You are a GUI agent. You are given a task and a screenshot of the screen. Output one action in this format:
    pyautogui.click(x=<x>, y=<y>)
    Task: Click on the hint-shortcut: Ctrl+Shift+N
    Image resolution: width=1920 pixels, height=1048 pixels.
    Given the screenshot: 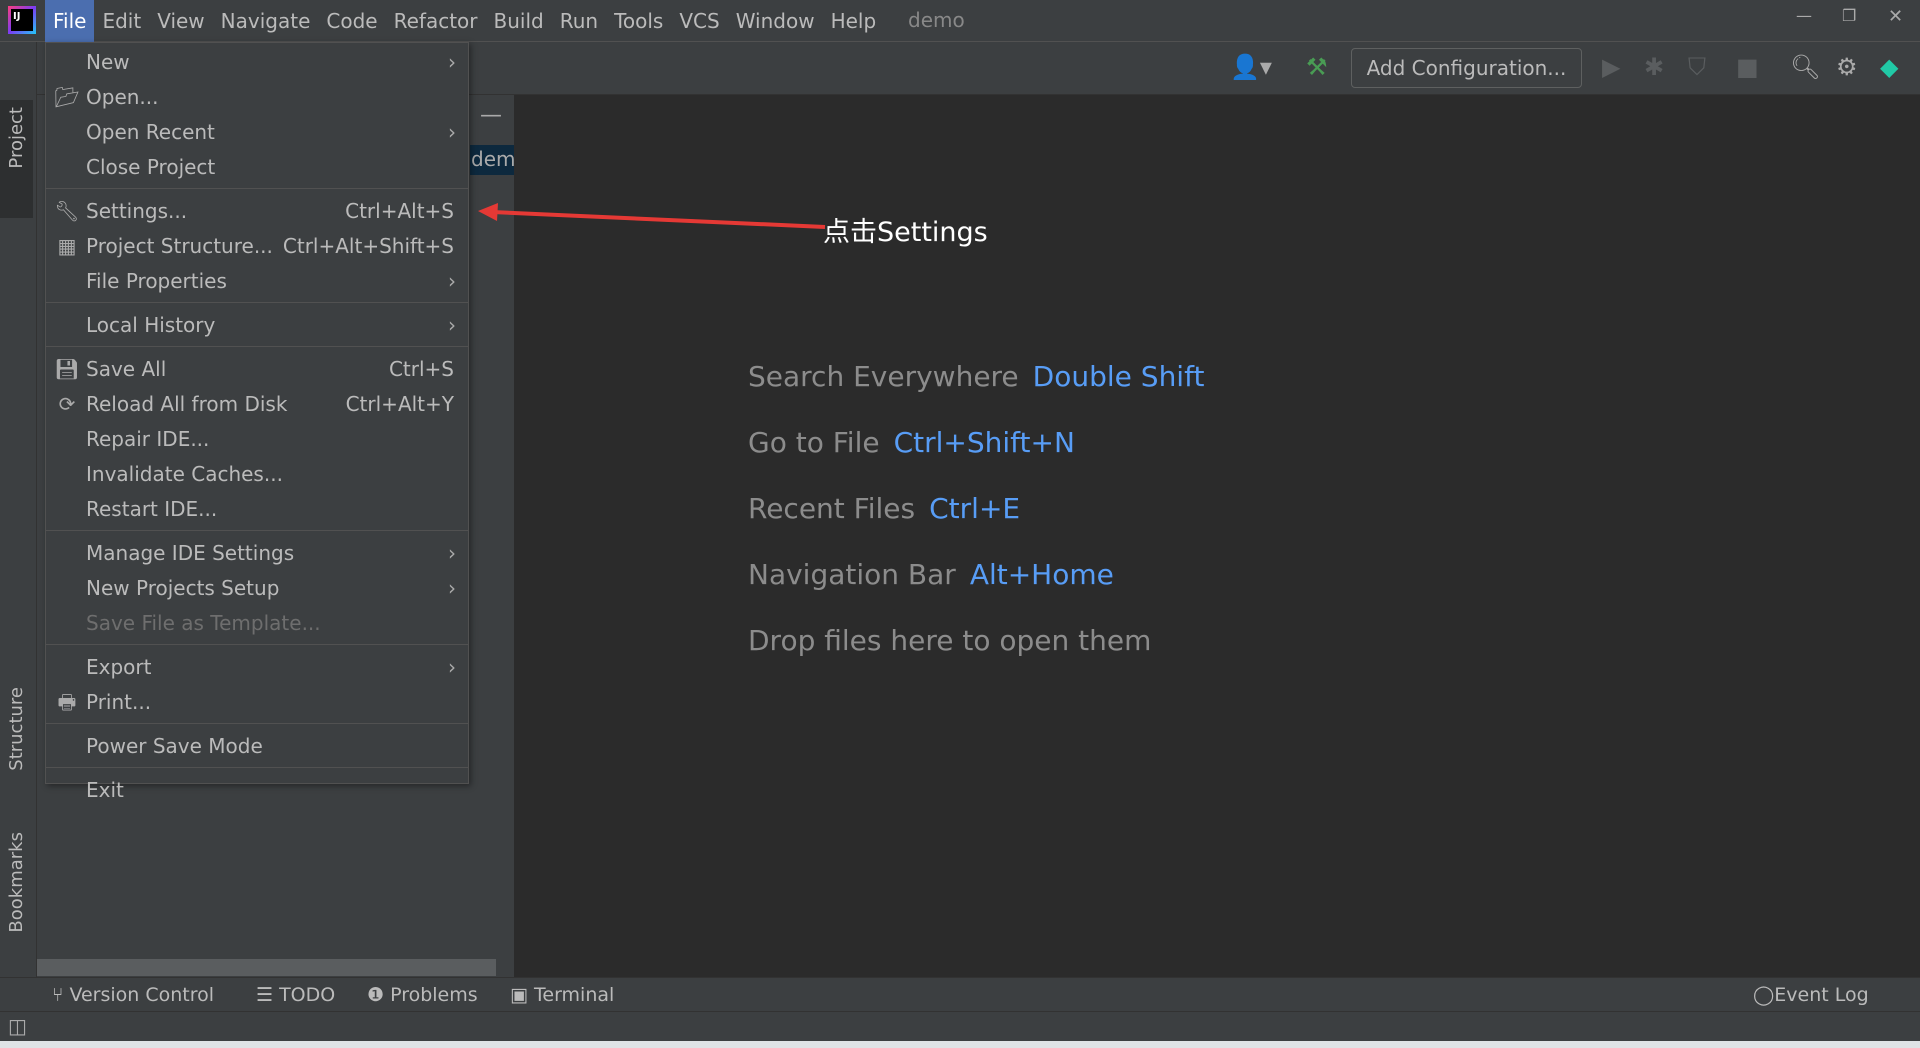 What is the action you would take?
    pyautogui.click(x=984, y=442)
    